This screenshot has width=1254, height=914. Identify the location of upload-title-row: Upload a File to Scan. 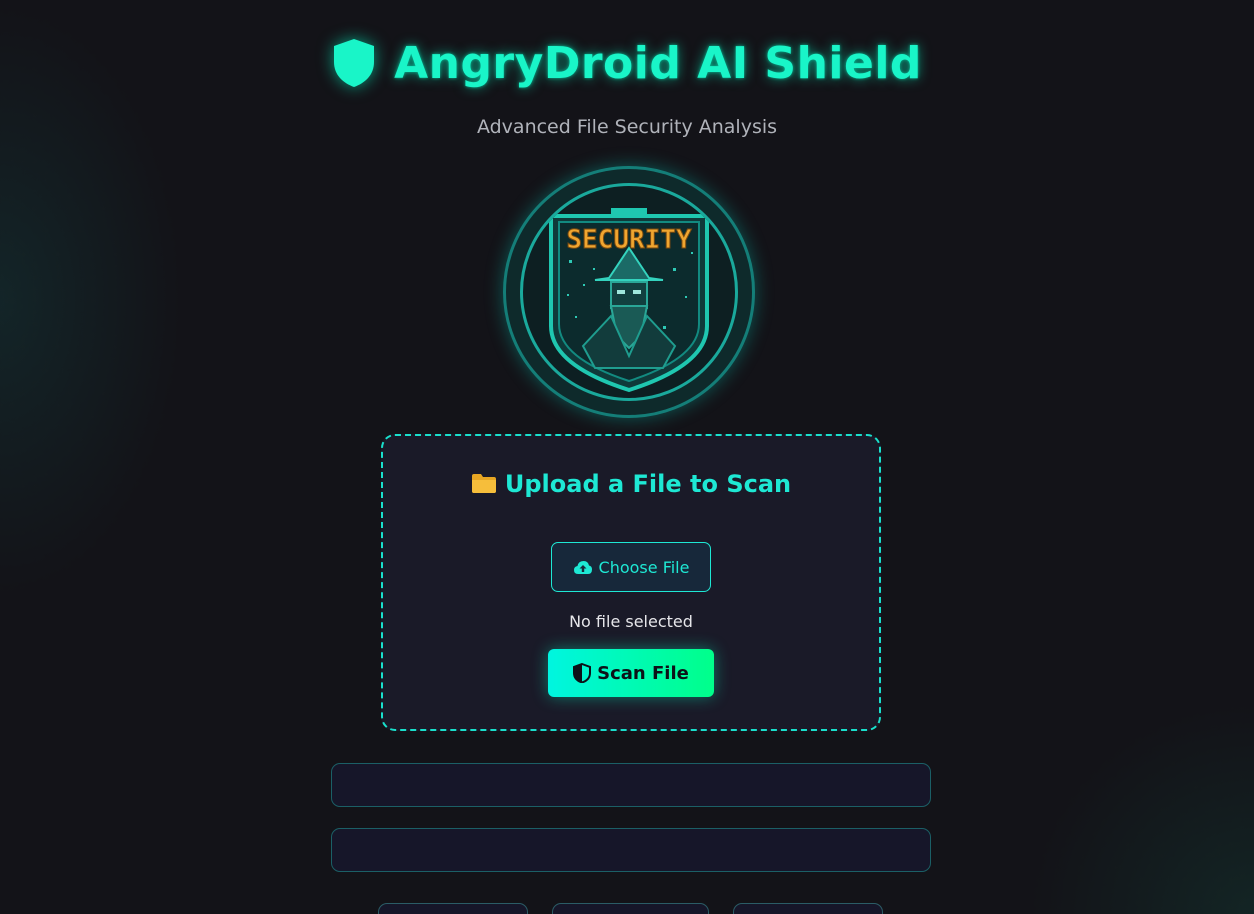
(631, 485).